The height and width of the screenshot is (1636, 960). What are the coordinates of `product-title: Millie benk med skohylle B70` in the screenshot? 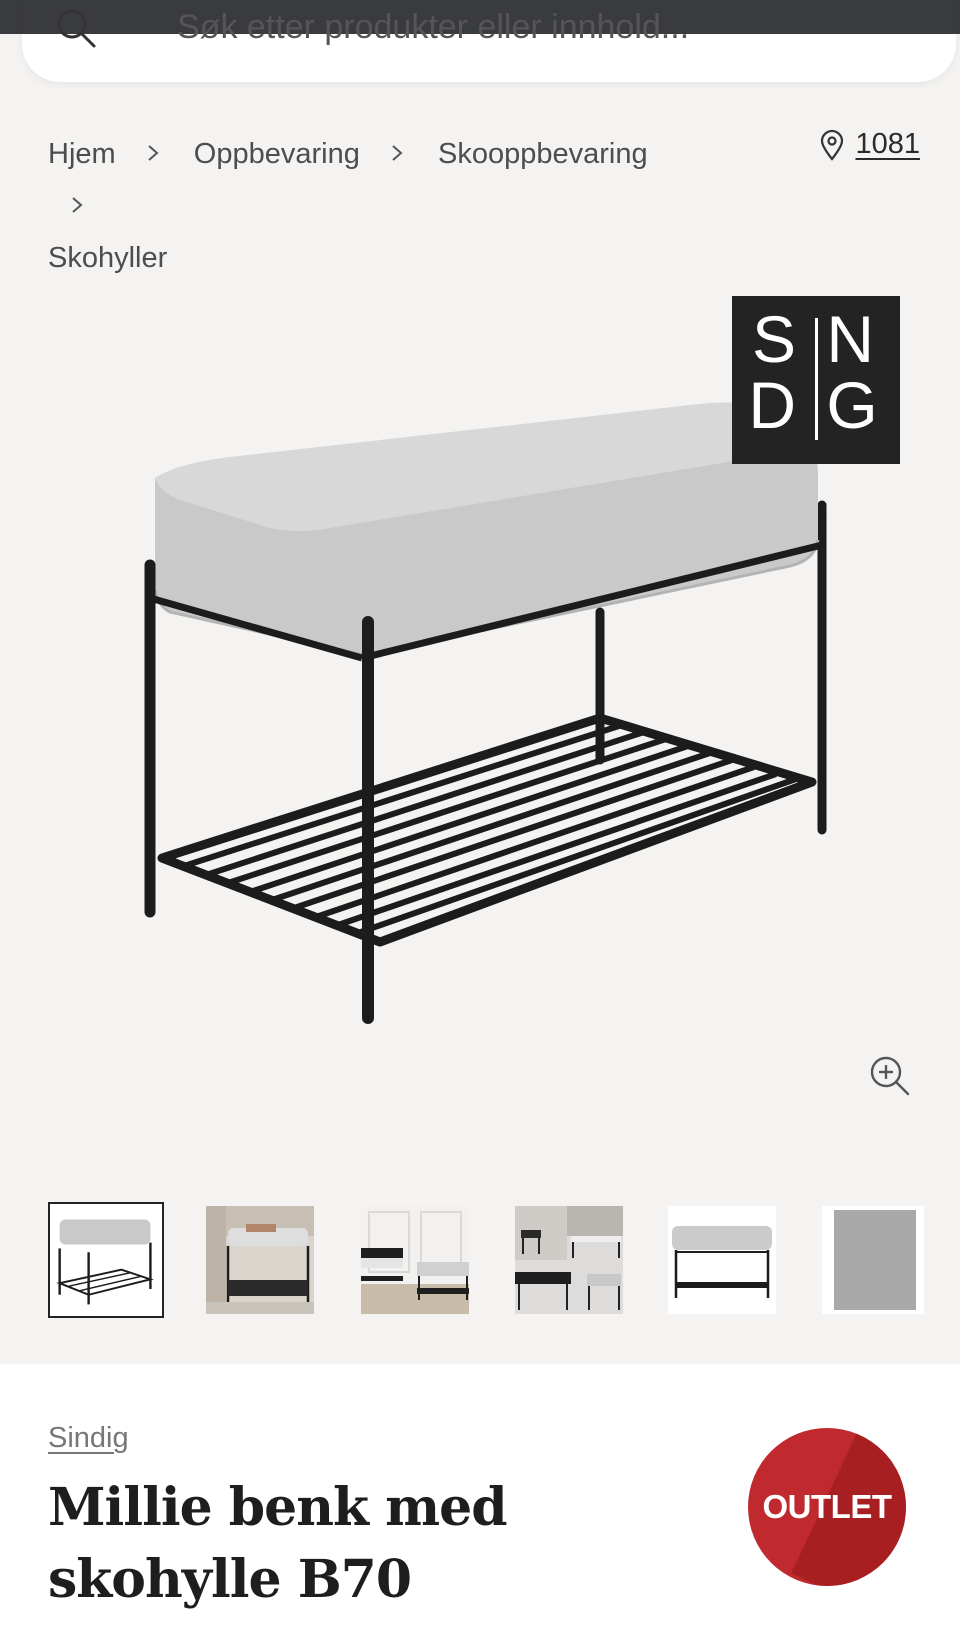 It's located at (278, 1543).